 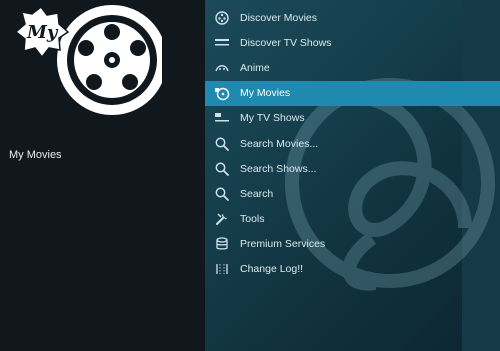 I want to click on menu-item-label: Anime, so click(x=255, y=67).